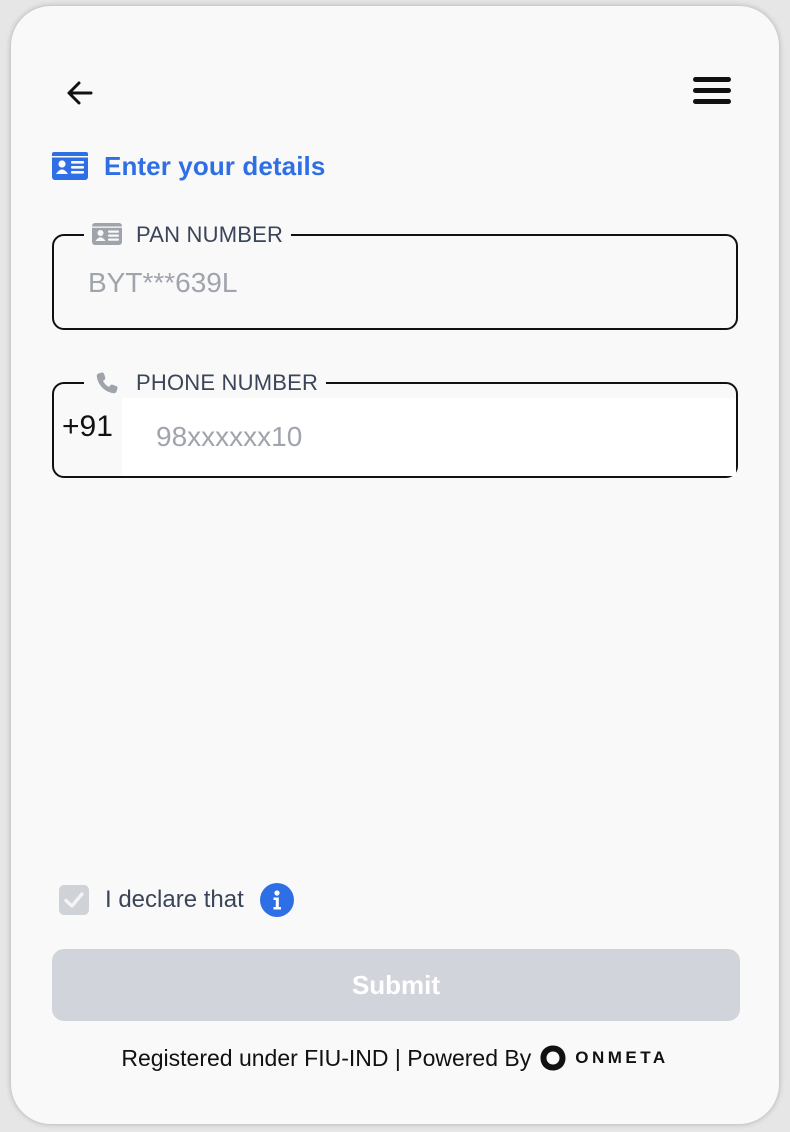 The image size is (790, 1132). I want to click on pan-number-input, so click(398, 283).